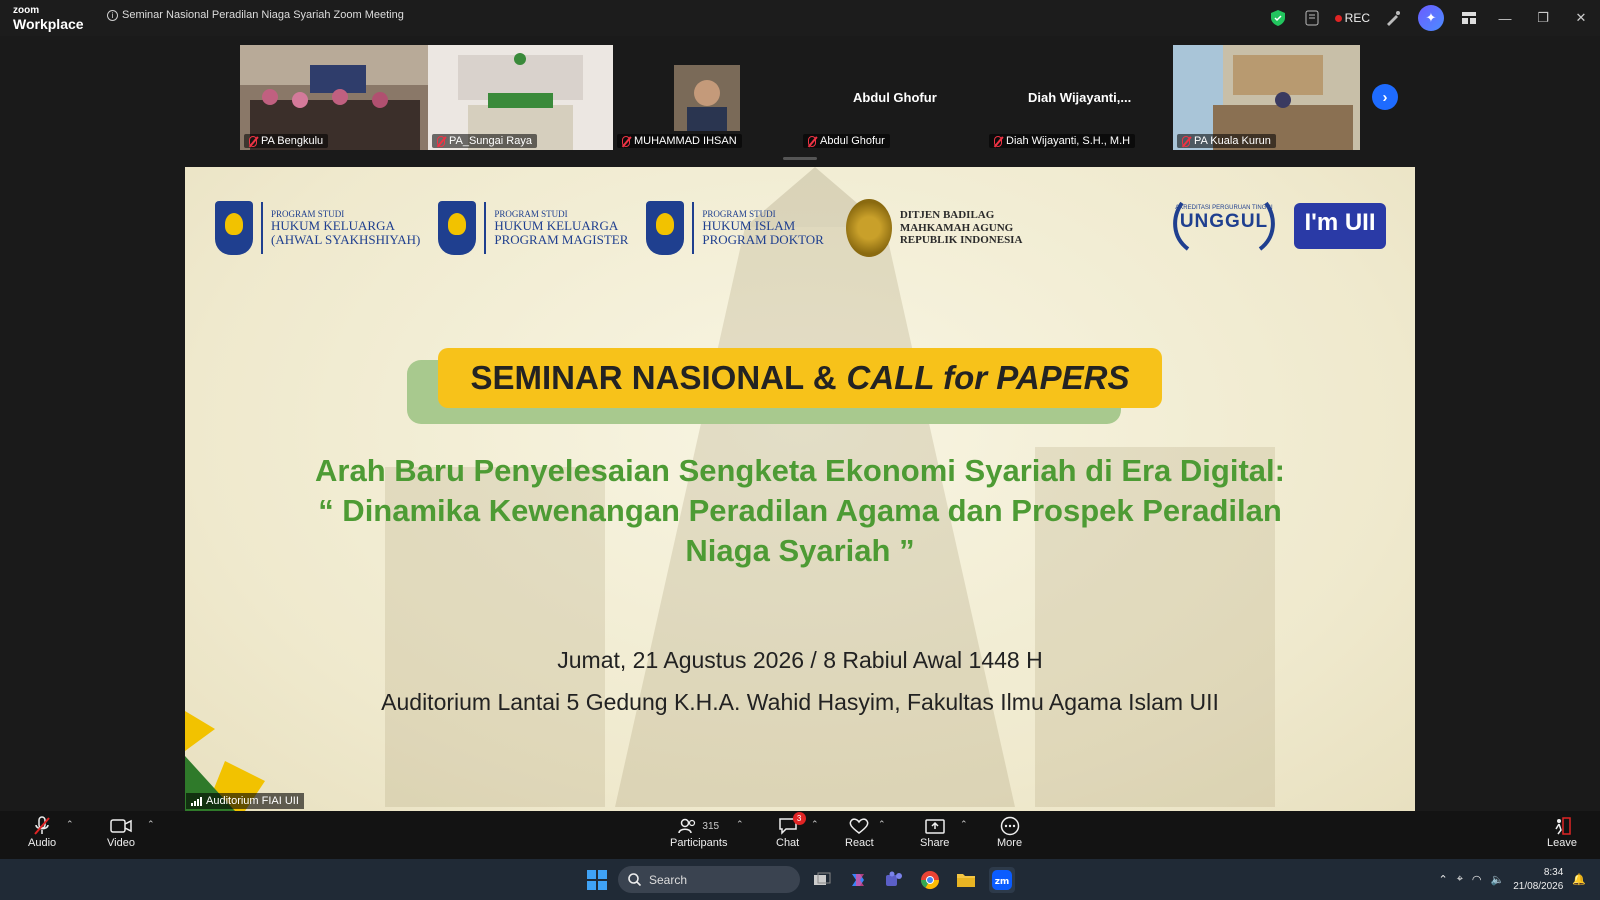  Describe the element at coordinates (1431, 18) in the screenshot. I see `ai-companion-icon: ✦` at that location.